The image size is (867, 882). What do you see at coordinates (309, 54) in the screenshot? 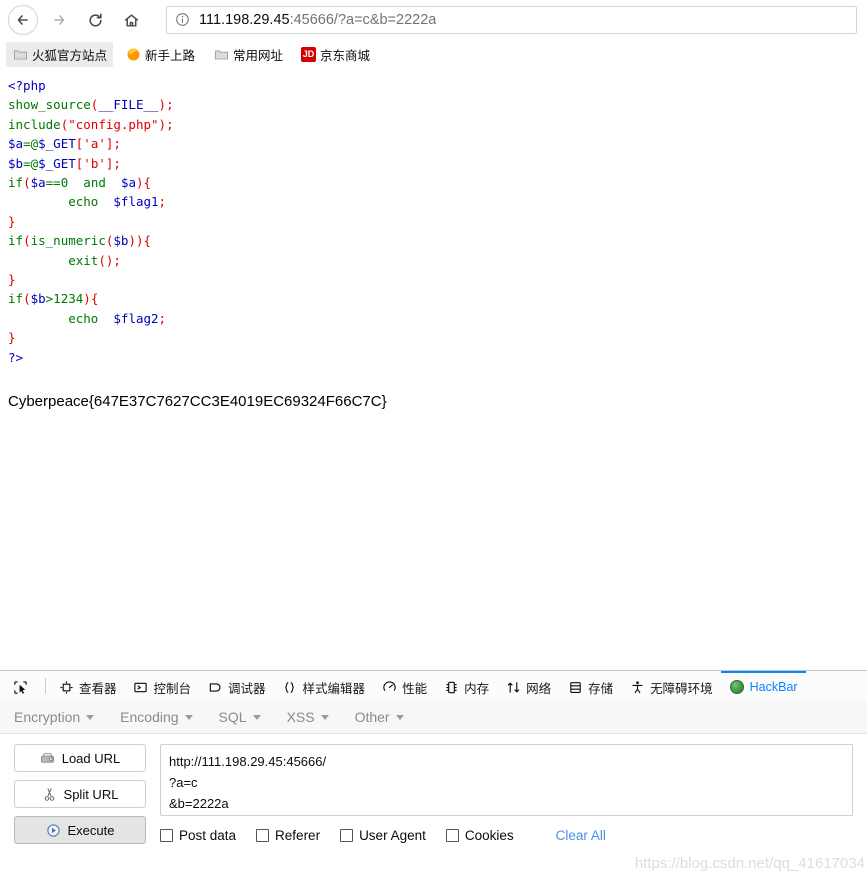
I see `jd-icon: JD` at bounding box center [309, 54].